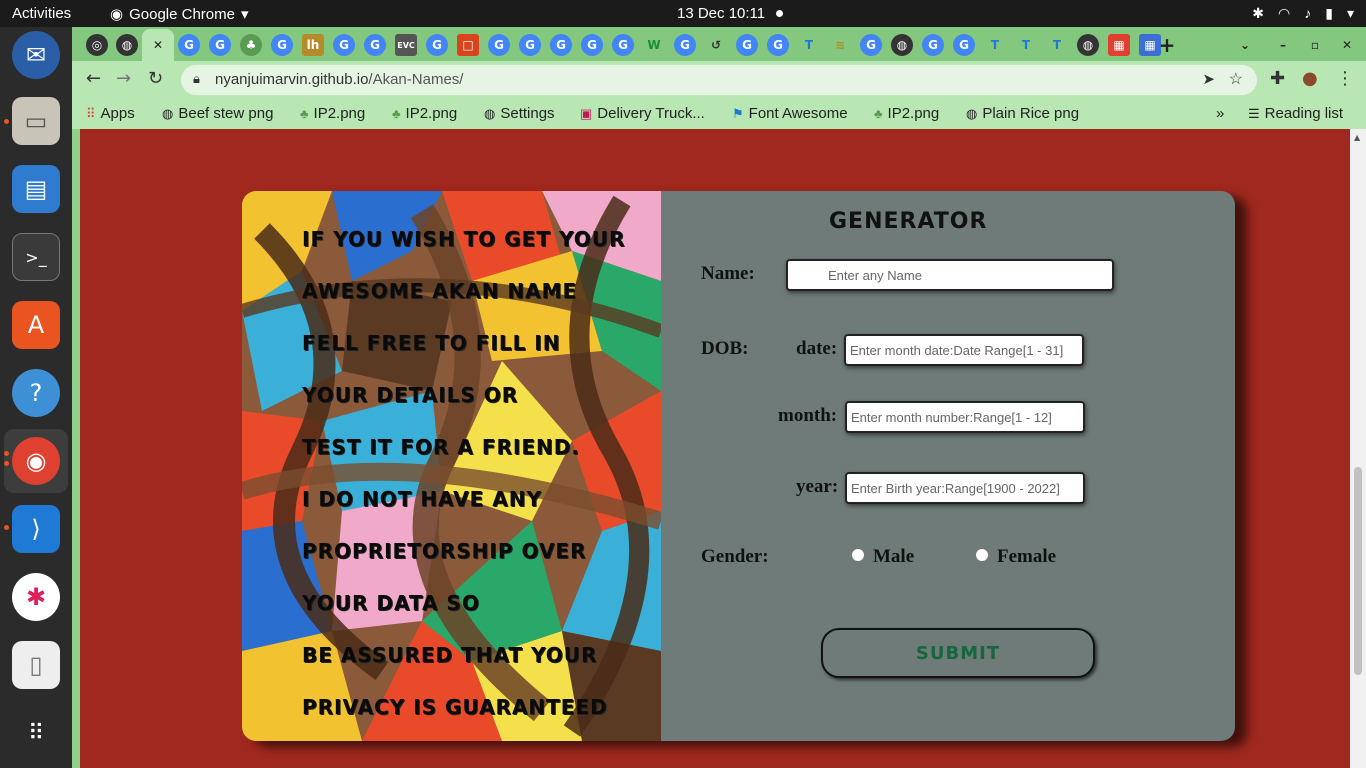 This screenshot has width=1366, height=768. Describe the element at coordinates (97, 45) in the screenshot. I see `github-tab-icon: ◎` at that location.